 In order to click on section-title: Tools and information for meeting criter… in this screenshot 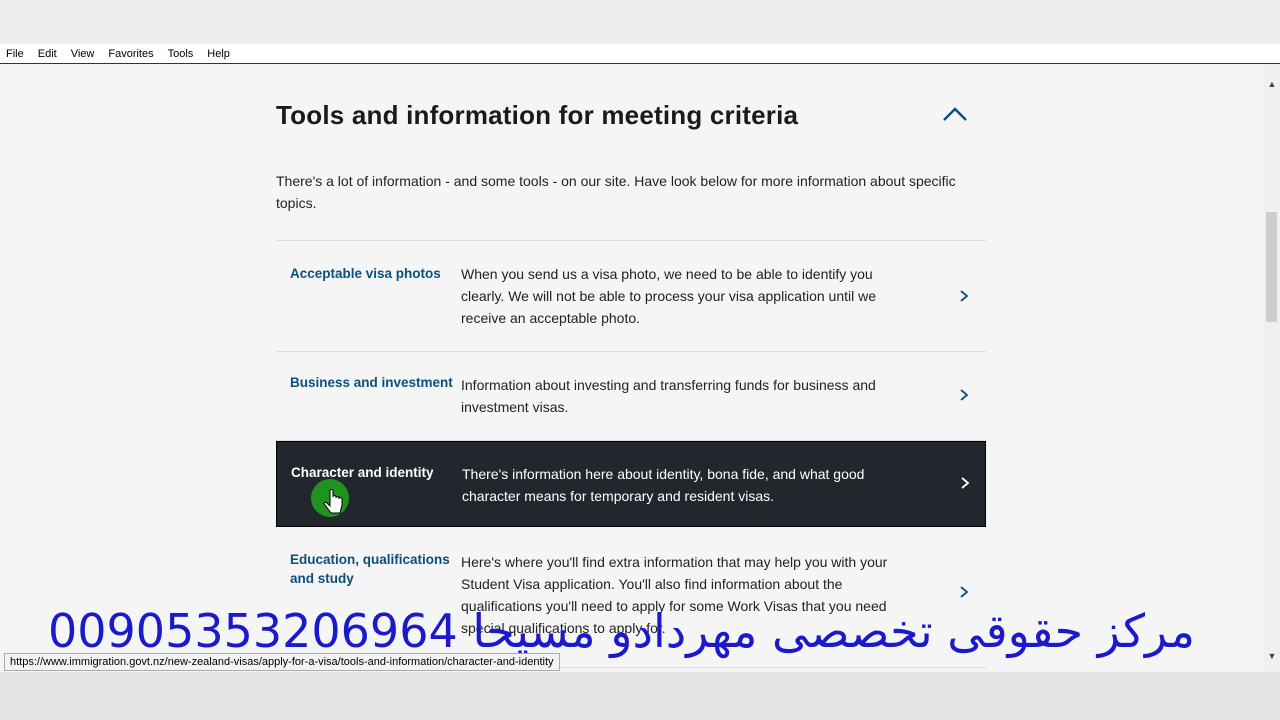, I will do `click(537, 115)`.